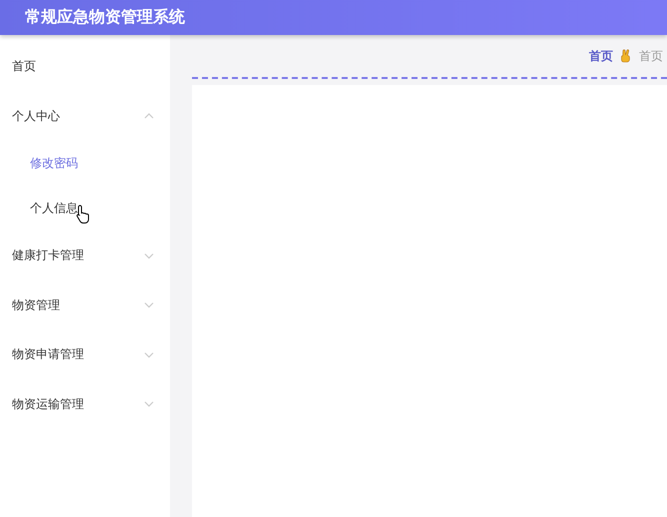 The height and width of the screenshot is (517, 667). What do you see at coordinates (626, 56) in the screenshot?
I see `hand-icon` at bounding box center [626, 56].